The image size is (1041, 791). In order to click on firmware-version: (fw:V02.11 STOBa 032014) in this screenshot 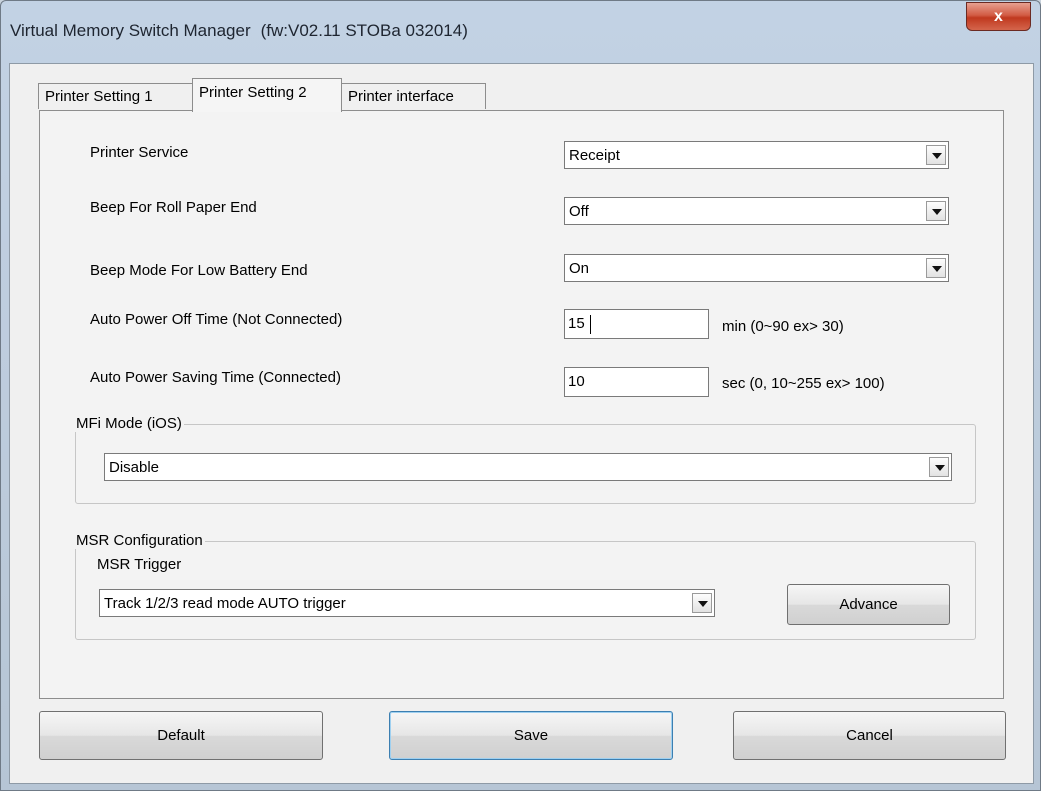, I will do `click(364, 30)`.